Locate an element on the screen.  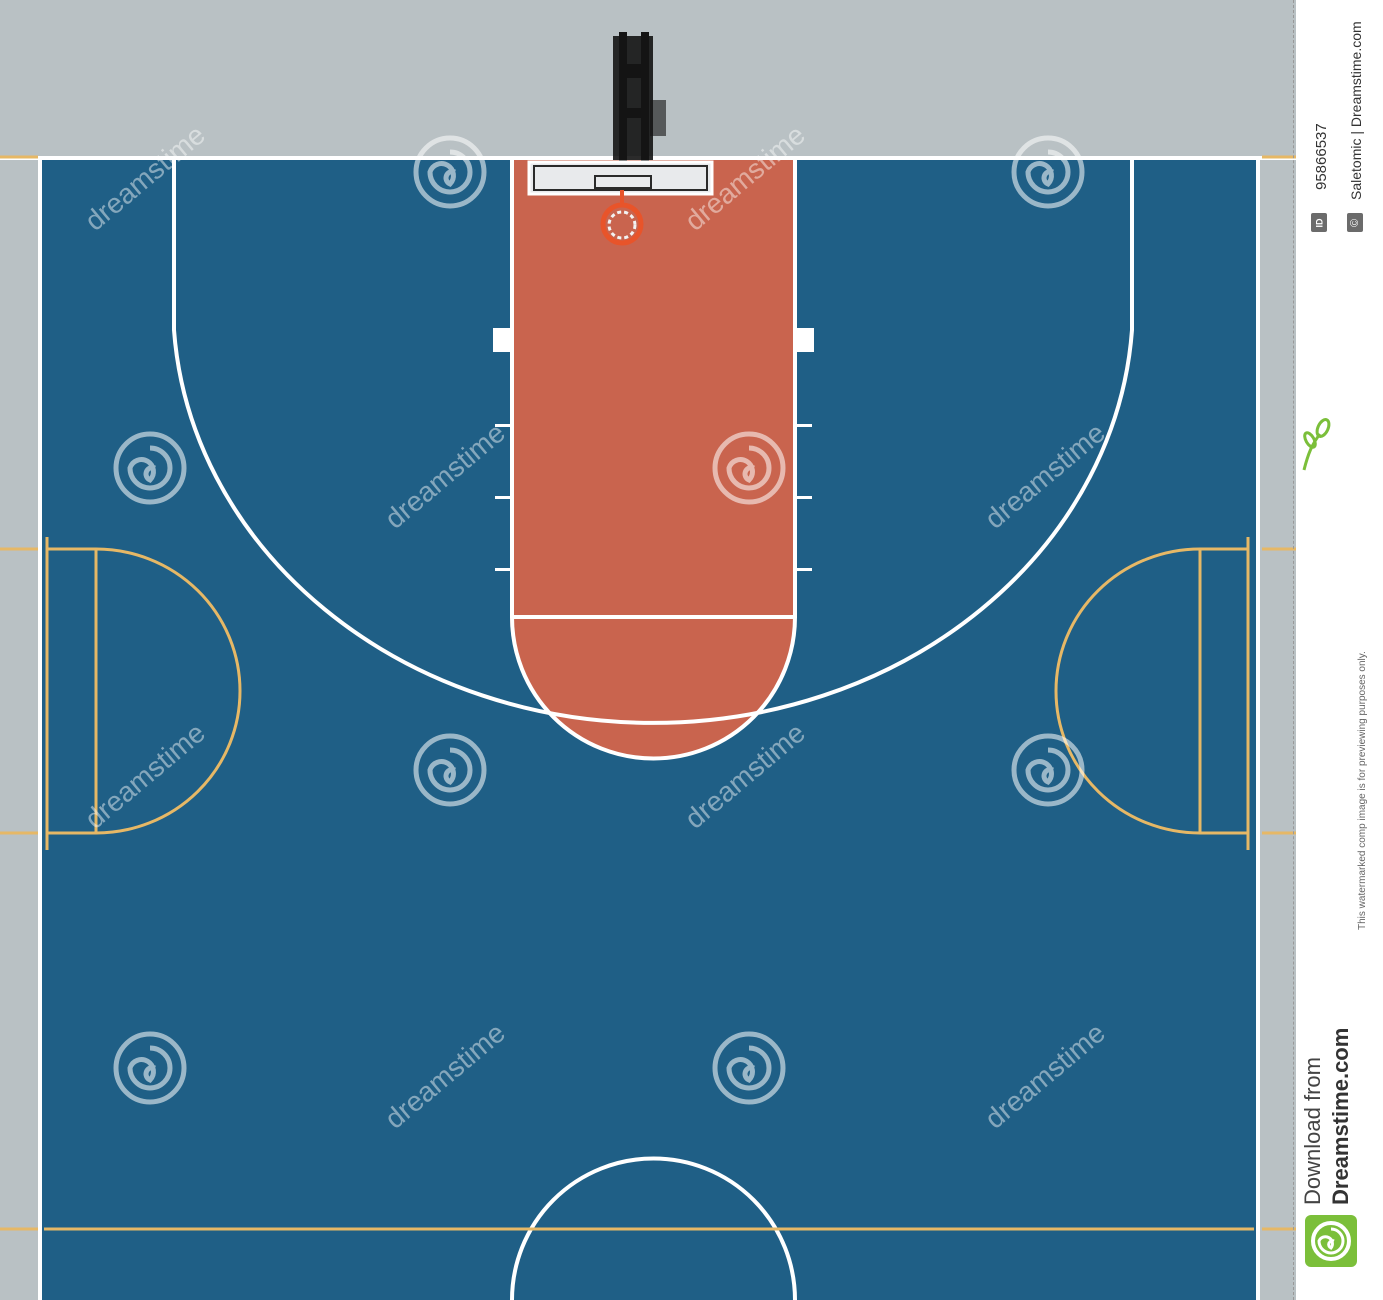
paint-key is located at coordinates (653, 458).